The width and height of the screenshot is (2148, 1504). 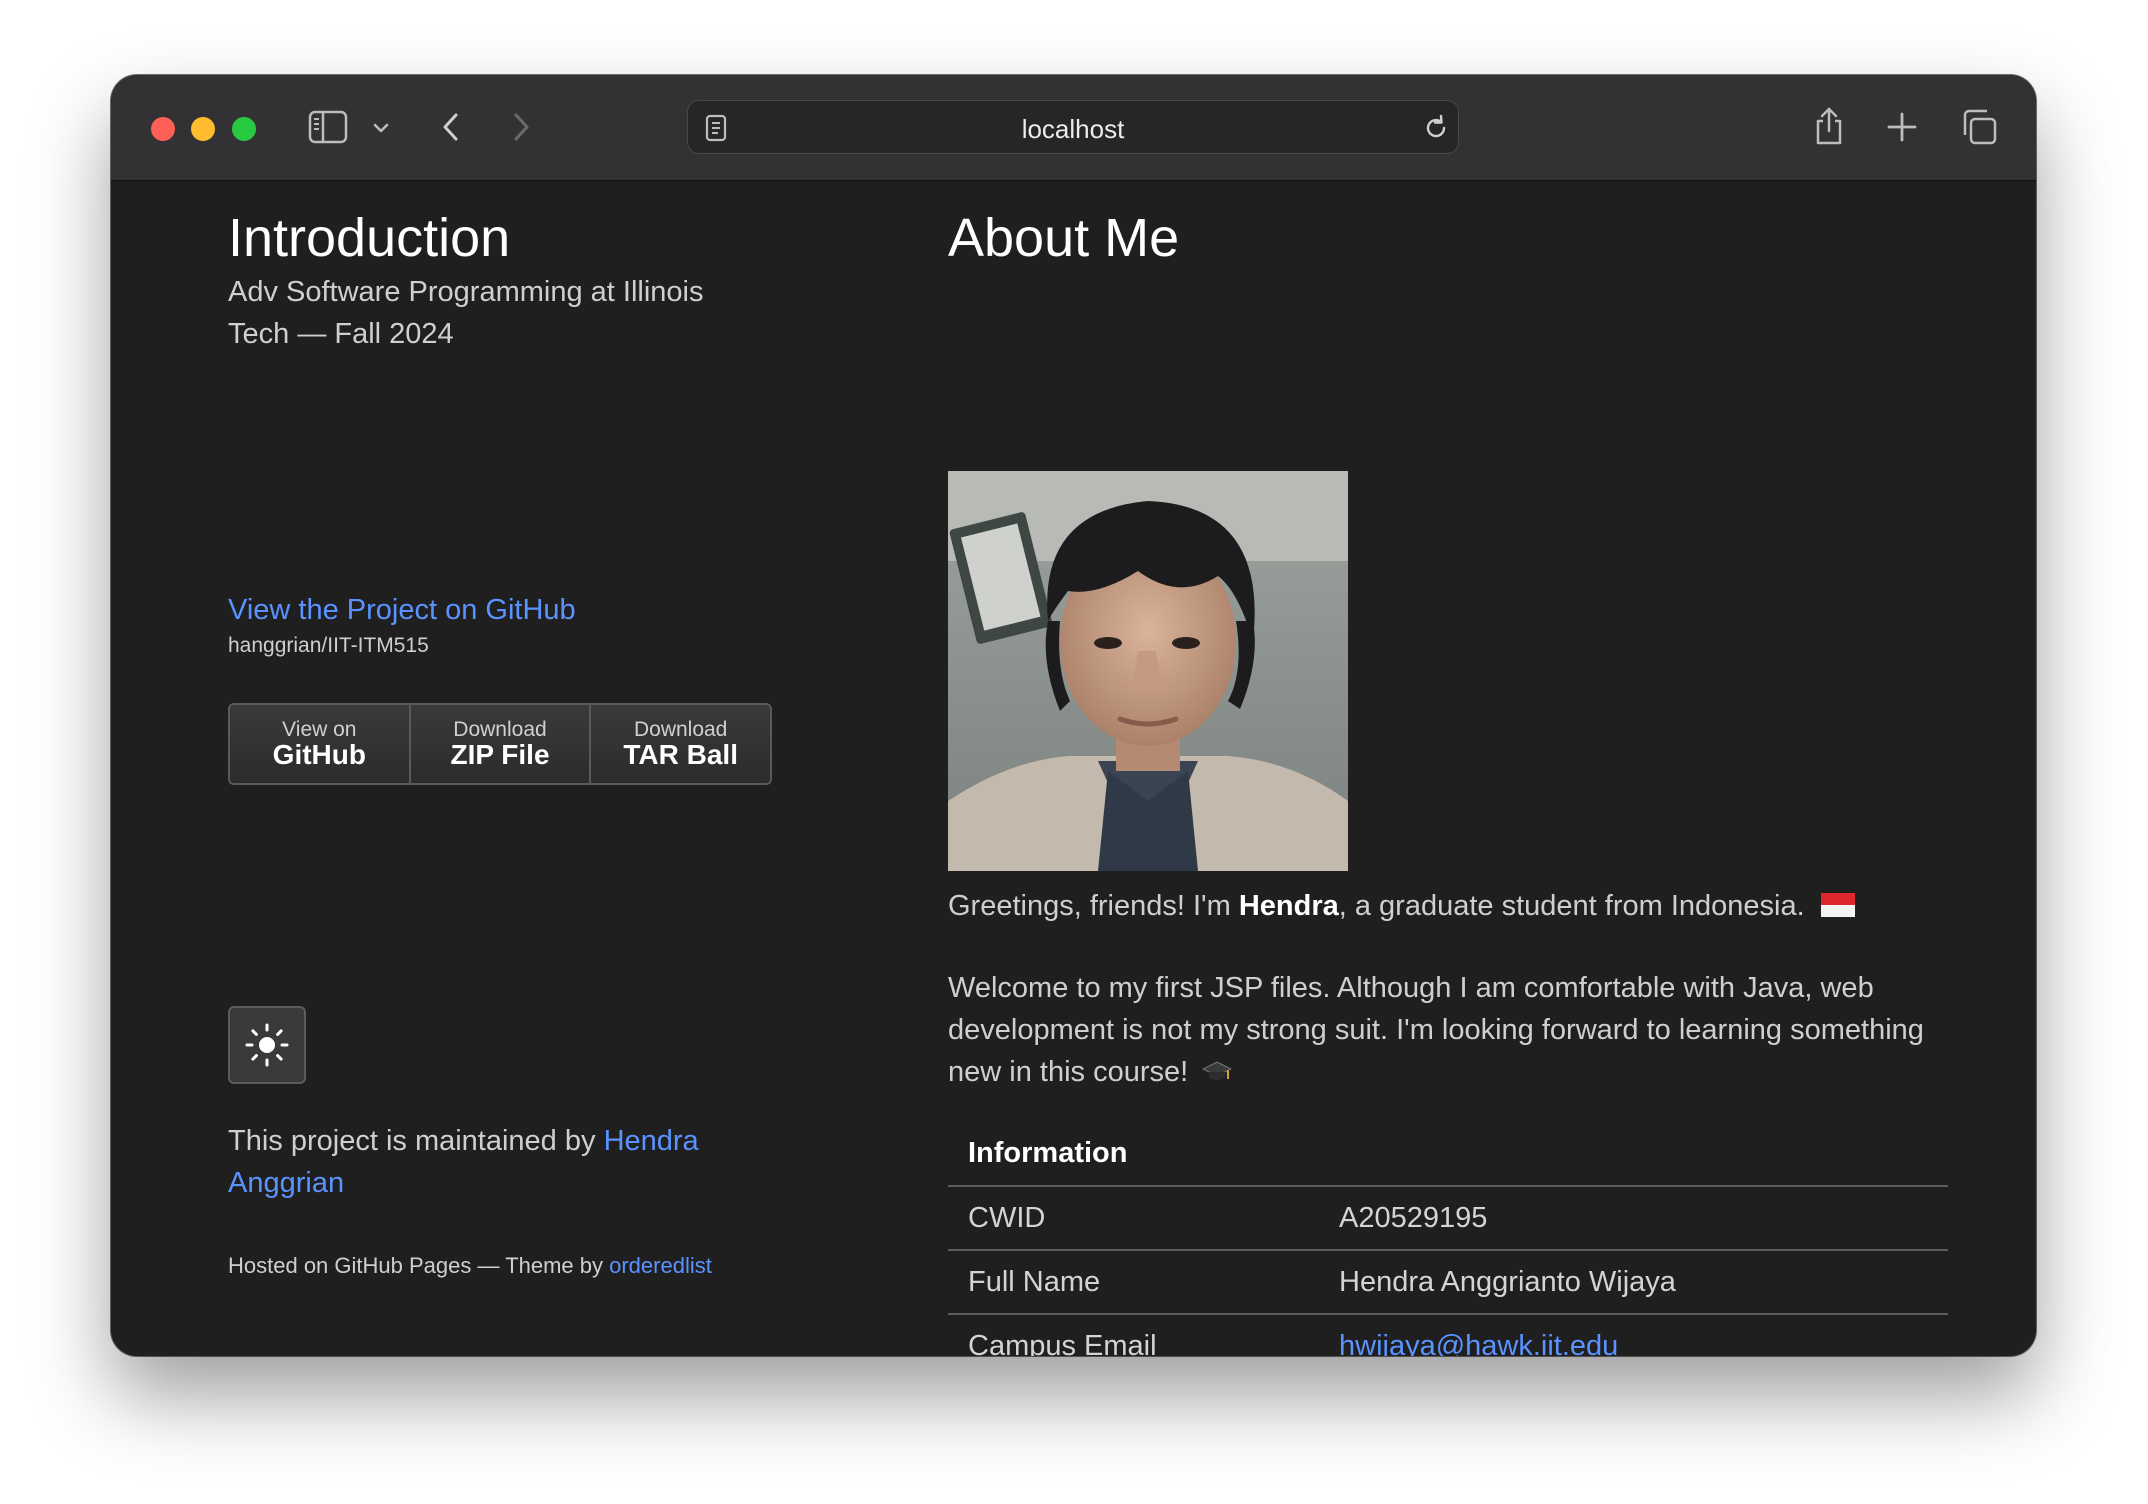 I want to click on forward-arrow-icon, so click(x=521, y=127).